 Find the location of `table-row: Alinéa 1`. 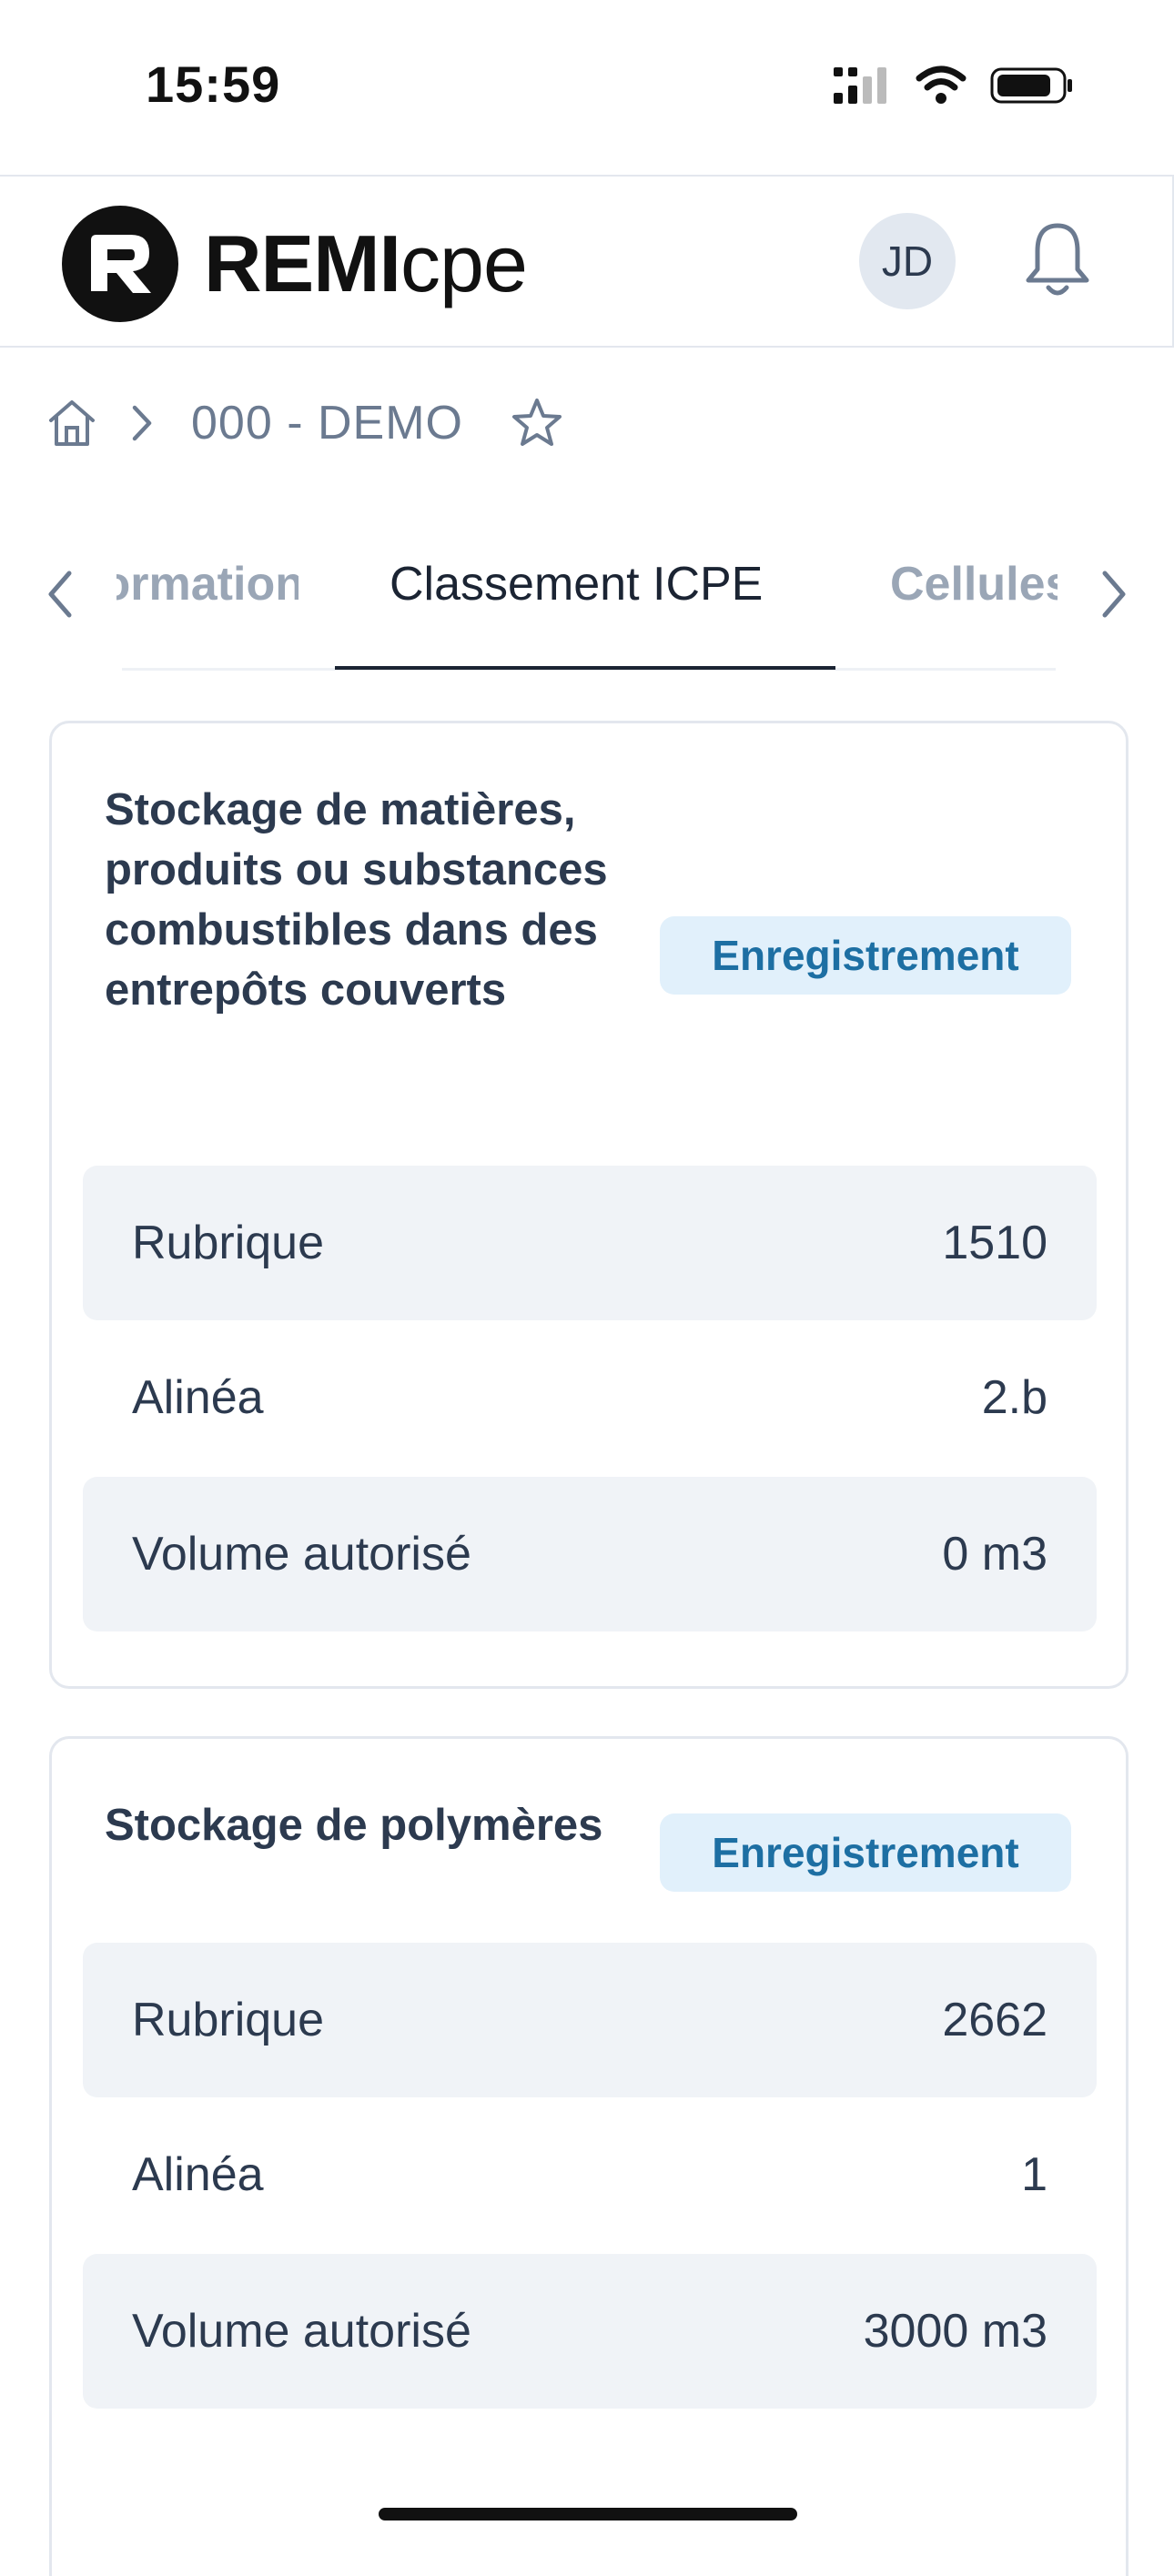

table-row: Alinéa 1 is located at coordinates (590, 2174).